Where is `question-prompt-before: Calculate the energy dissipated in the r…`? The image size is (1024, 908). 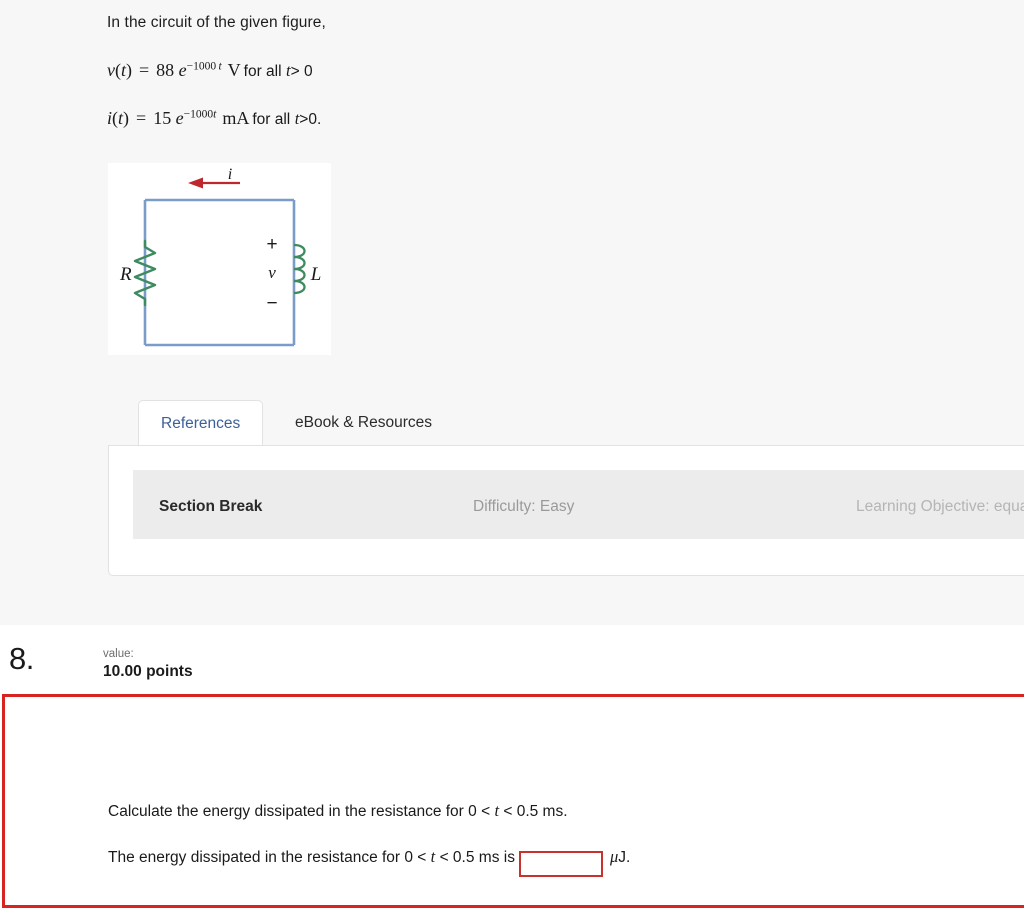 question-prompt-before: Calculate the energy dissipated in the r… is located at coordinates (301, 811).